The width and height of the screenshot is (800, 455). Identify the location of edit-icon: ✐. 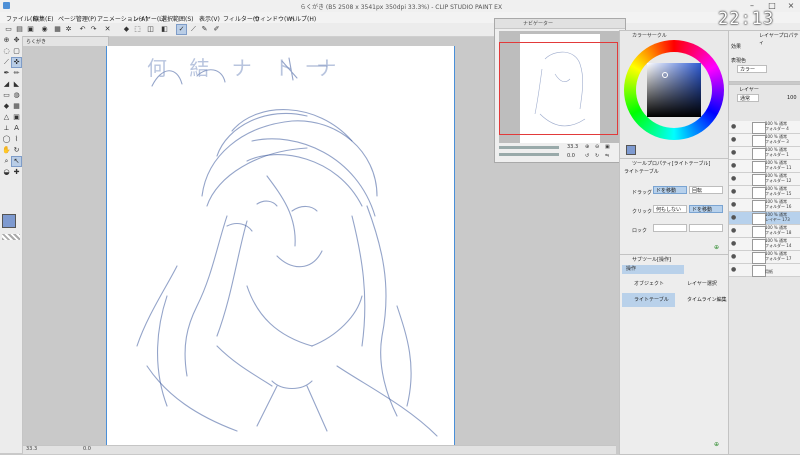
(216, 29).